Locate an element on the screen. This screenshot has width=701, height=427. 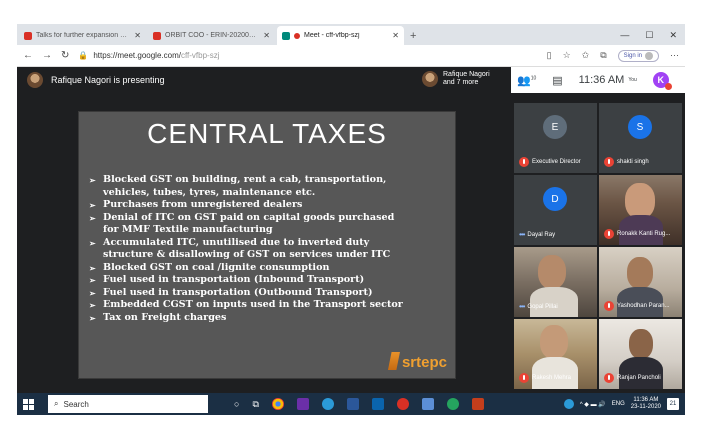
participant-initial-avatar: D is located at coordinates (555, 199).